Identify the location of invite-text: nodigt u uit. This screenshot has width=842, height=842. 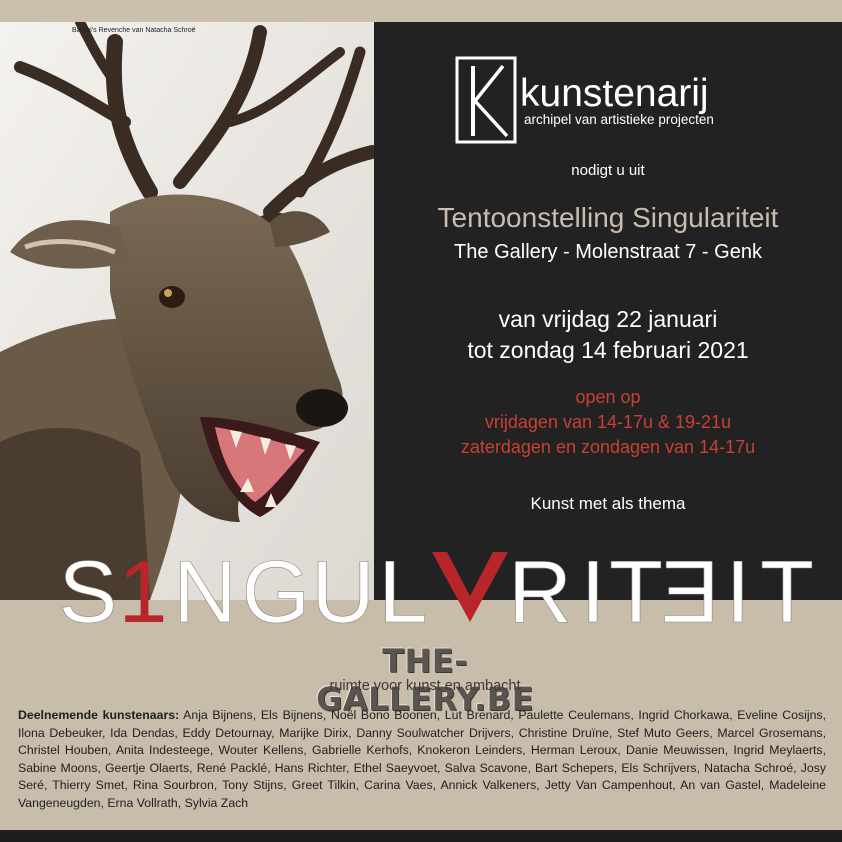
(608, 170).